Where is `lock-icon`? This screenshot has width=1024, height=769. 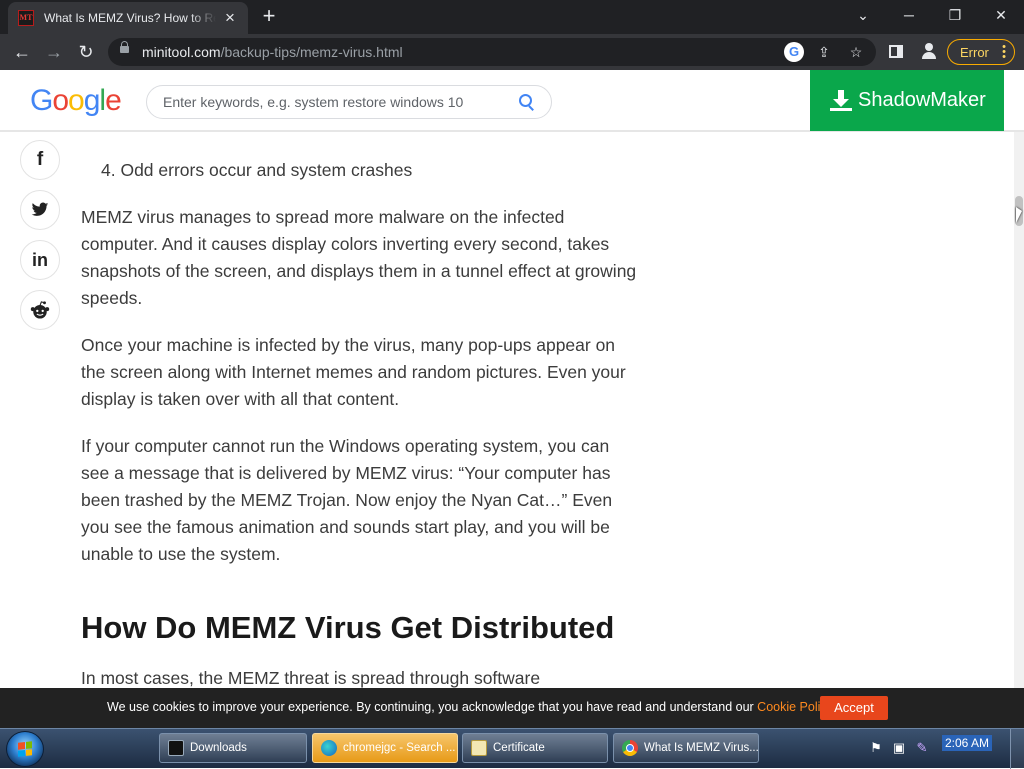
lock-icon is located at coordinates (124, 47).